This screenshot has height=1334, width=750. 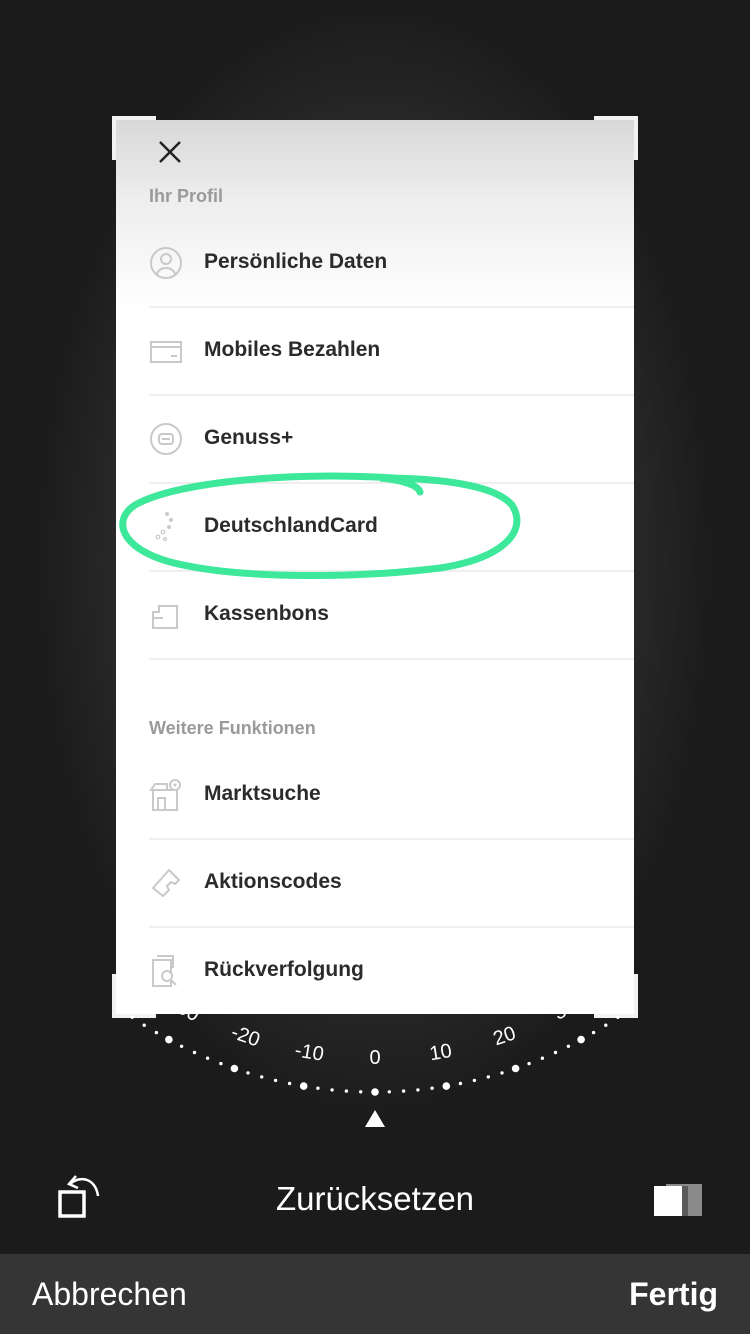 What do you see at coordinates (284, 969) in the screenshot?
I see `menu-item-label: Rückverfolgung` at bounding box center [284, 969].